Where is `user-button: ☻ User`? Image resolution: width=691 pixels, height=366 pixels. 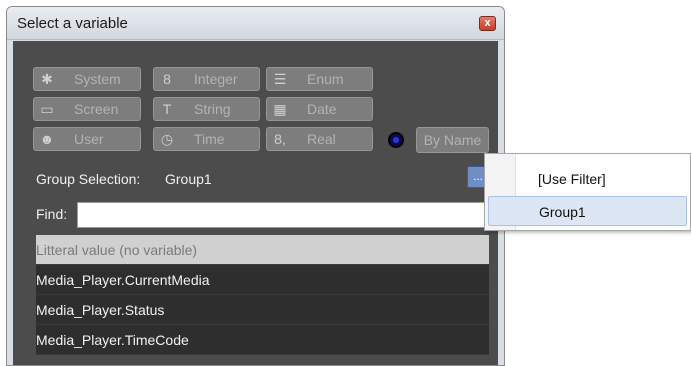
user-button: ☻ User is located at coordinates (87, 139).